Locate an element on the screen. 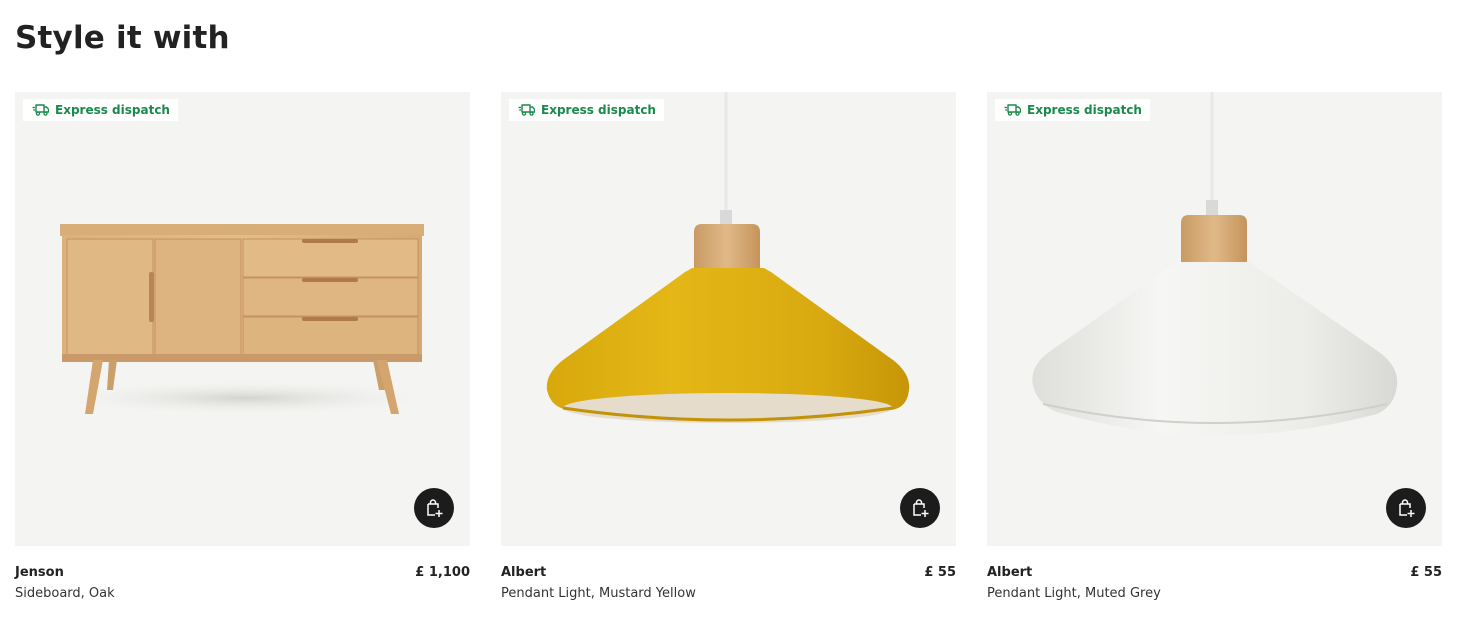 Image resolution: width=1460 pixels, height=632 pixels. product-description: Pendant Light, Muted Grey is located at coordinates (1074, 593).